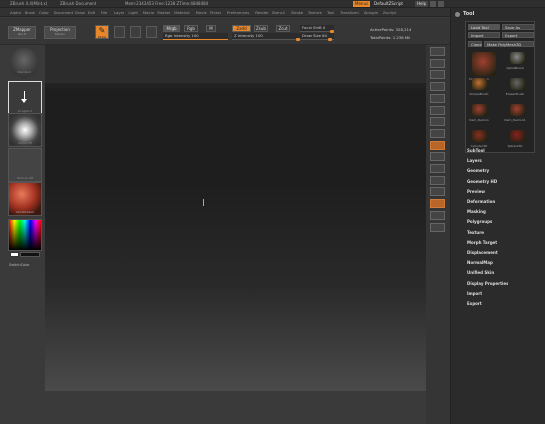 The image size is (545, 424). Describe the element at coordinates (474, 160) in the screenshot. I see `subpalette-layers: Layers` at that location.